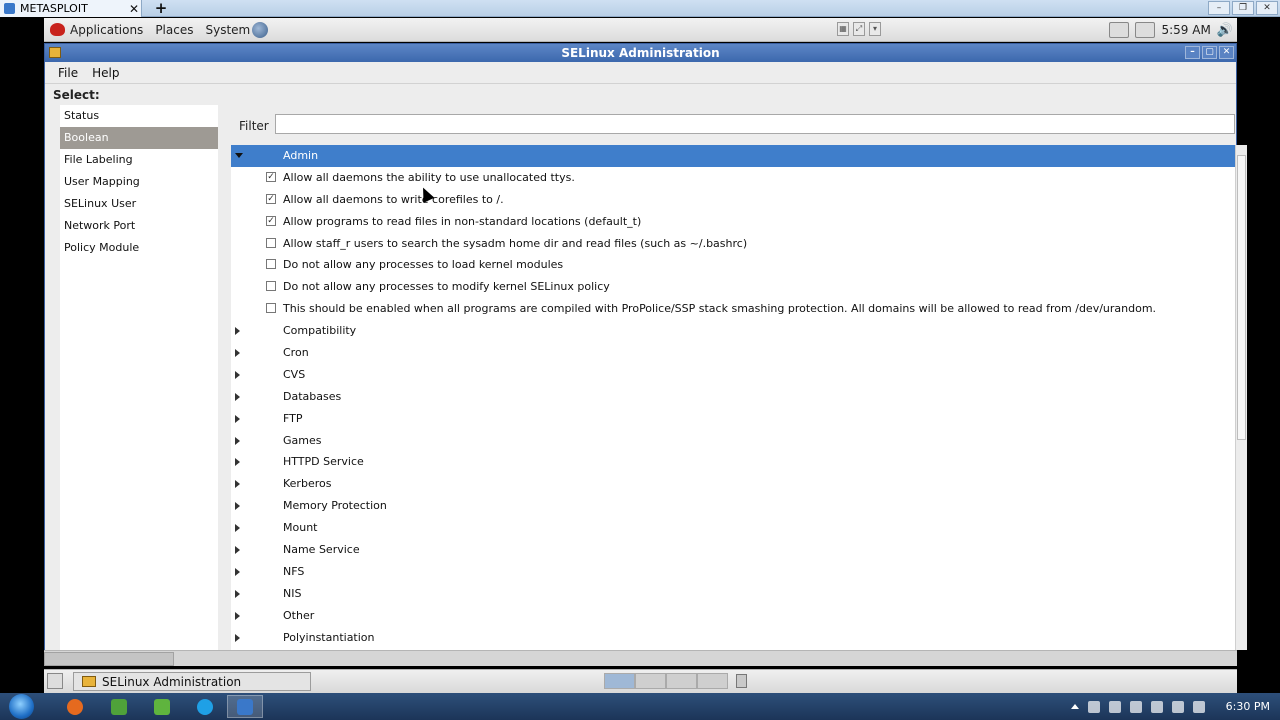  Describe the element at coordinates (733, 528) in the screenshot. I see `tree-group-mount: Mount` at that location.